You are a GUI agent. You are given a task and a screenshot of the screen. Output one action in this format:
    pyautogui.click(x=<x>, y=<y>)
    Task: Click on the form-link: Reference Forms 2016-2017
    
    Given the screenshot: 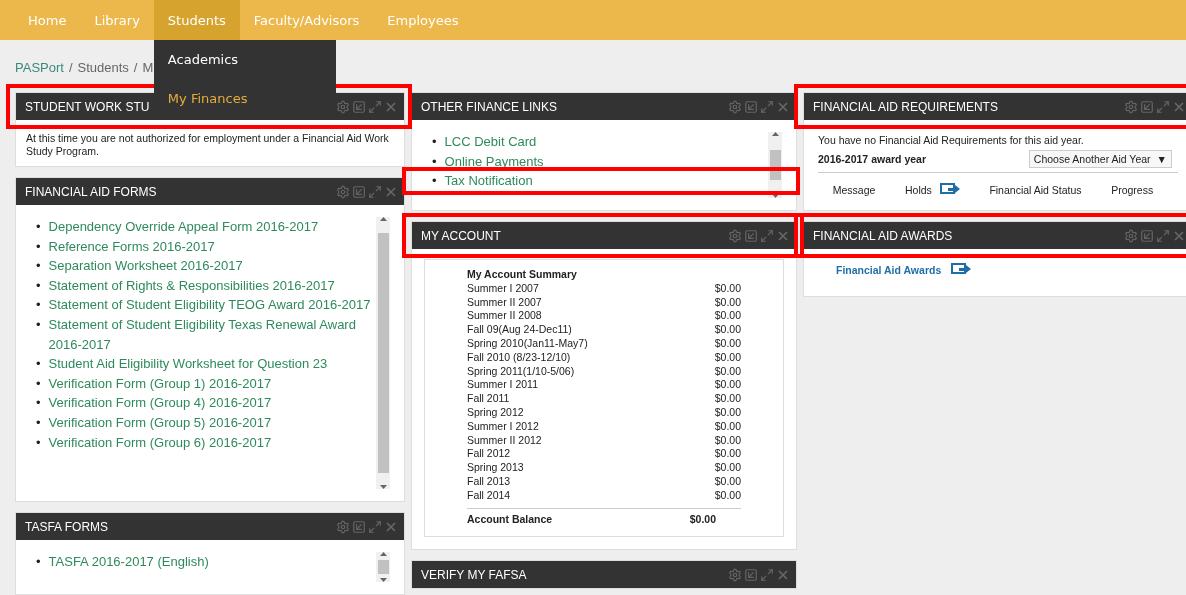 What is the action you would take?
    pyautogui.click(x=131, y=246)
    